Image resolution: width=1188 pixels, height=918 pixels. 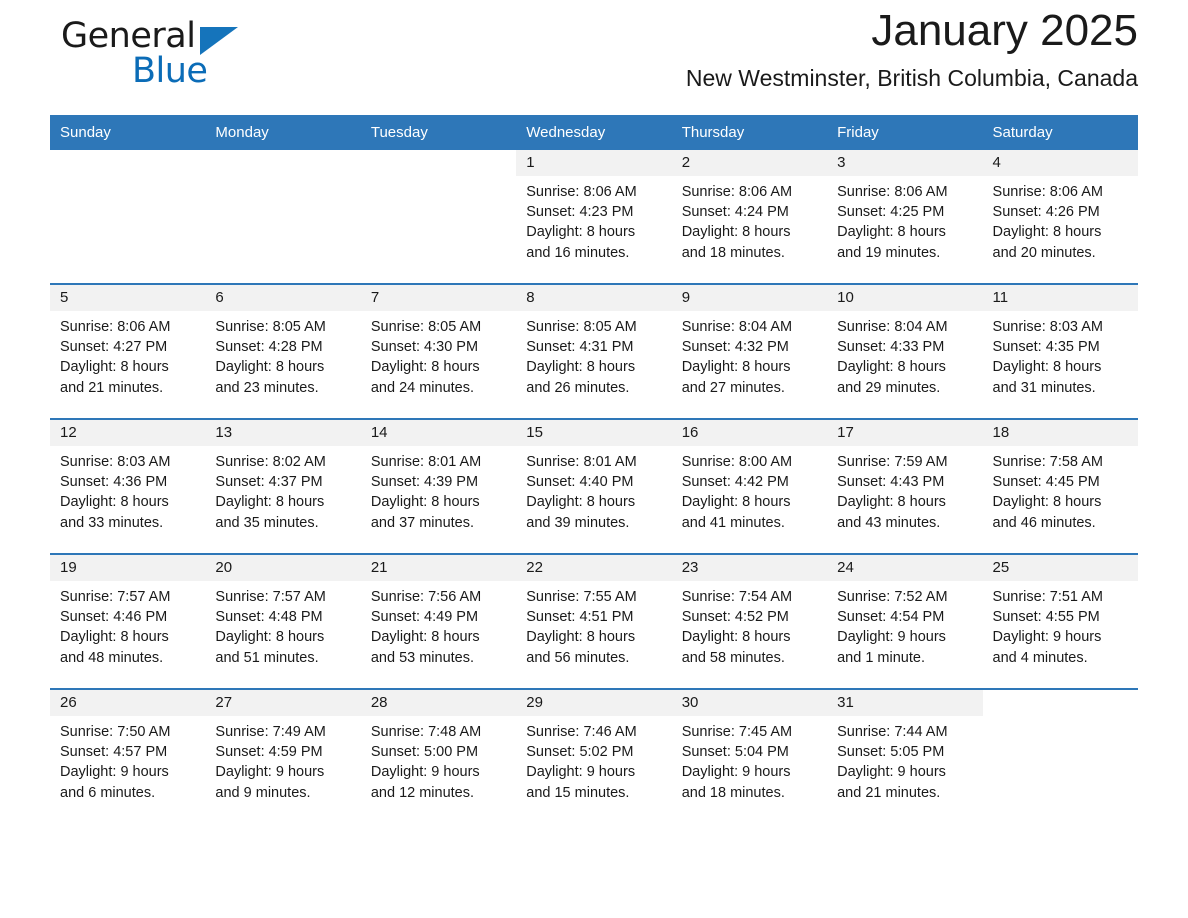 What do you see at coordinates (578, 792) in the screenshot?
I see `daylight-text-line2: and 15 minutes.` at bounding box center [578, 792].